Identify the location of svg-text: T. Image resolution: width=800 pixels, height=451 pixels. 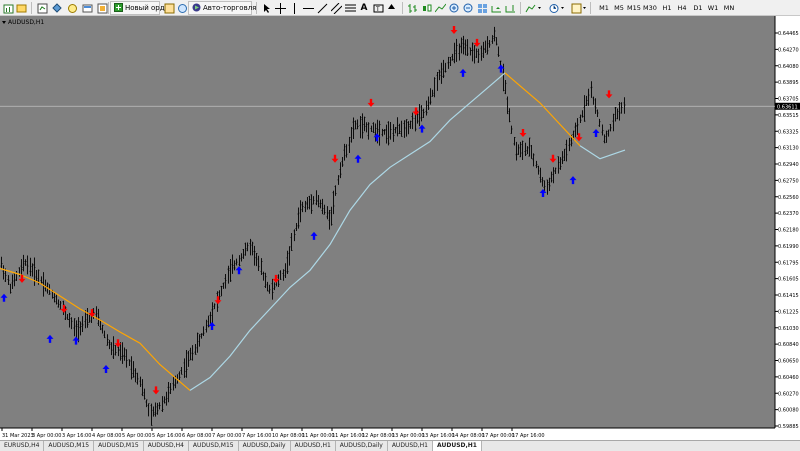
(377, 9).